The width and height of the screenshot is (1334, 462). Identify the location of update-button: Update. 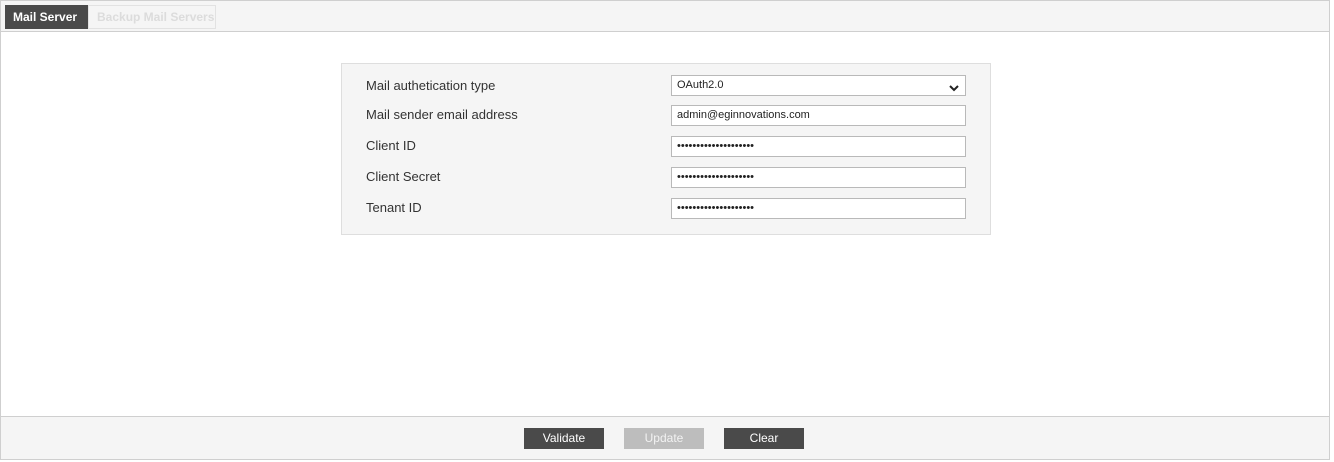
(664, 438).